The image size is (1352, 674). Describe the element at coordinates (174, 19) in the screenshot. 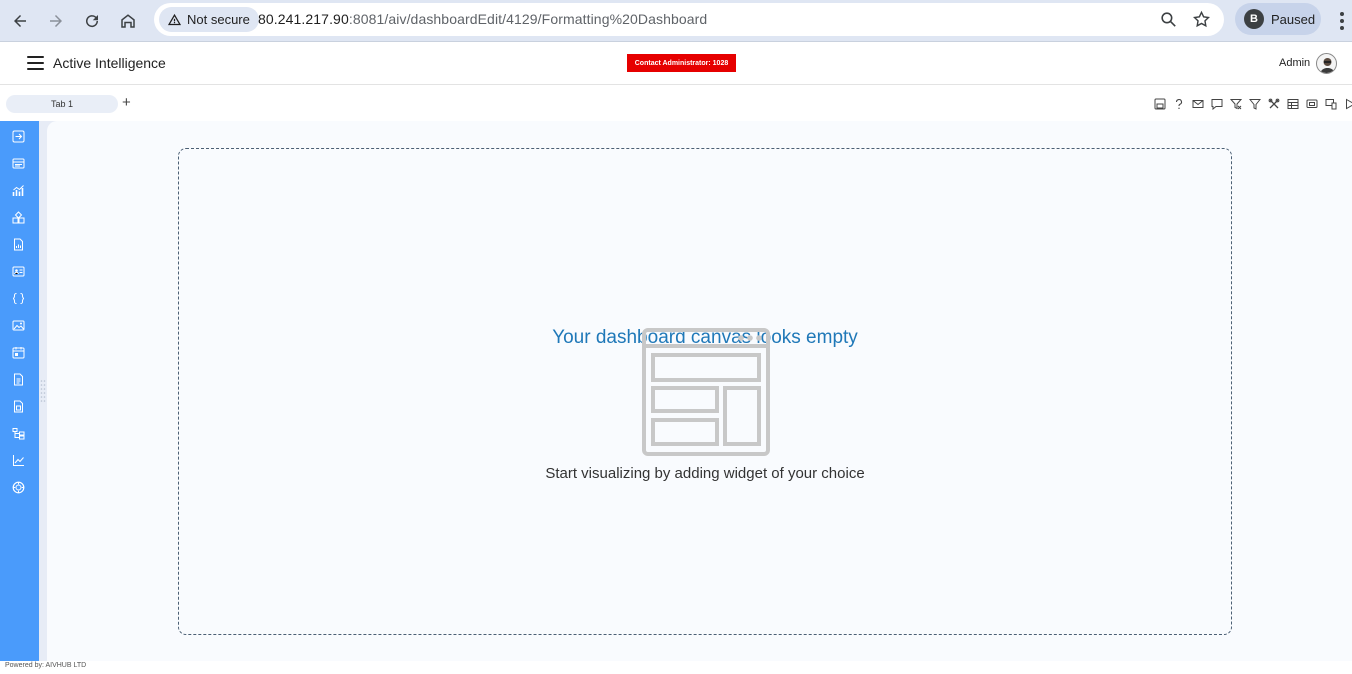

I see `warning-icon` at that location.